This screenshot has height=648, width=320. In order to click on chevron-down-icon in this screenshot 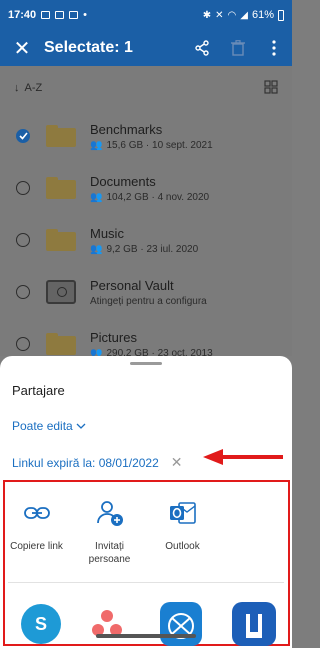, I will do `click(81, 426)`.